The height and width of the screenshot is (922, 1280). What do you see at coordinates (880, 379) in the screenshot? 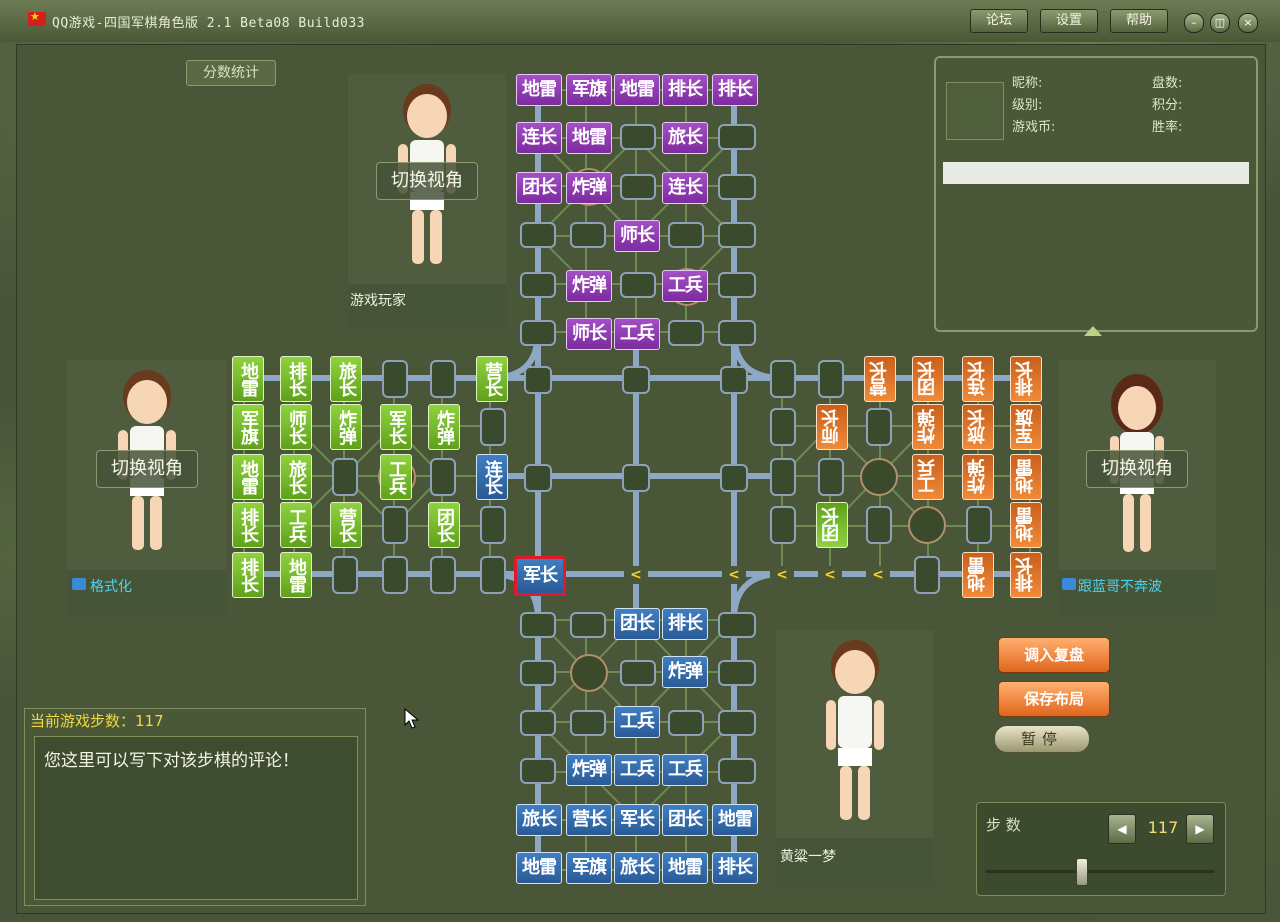
I see `right-piece: 营长` at bounding box center [880, 379].